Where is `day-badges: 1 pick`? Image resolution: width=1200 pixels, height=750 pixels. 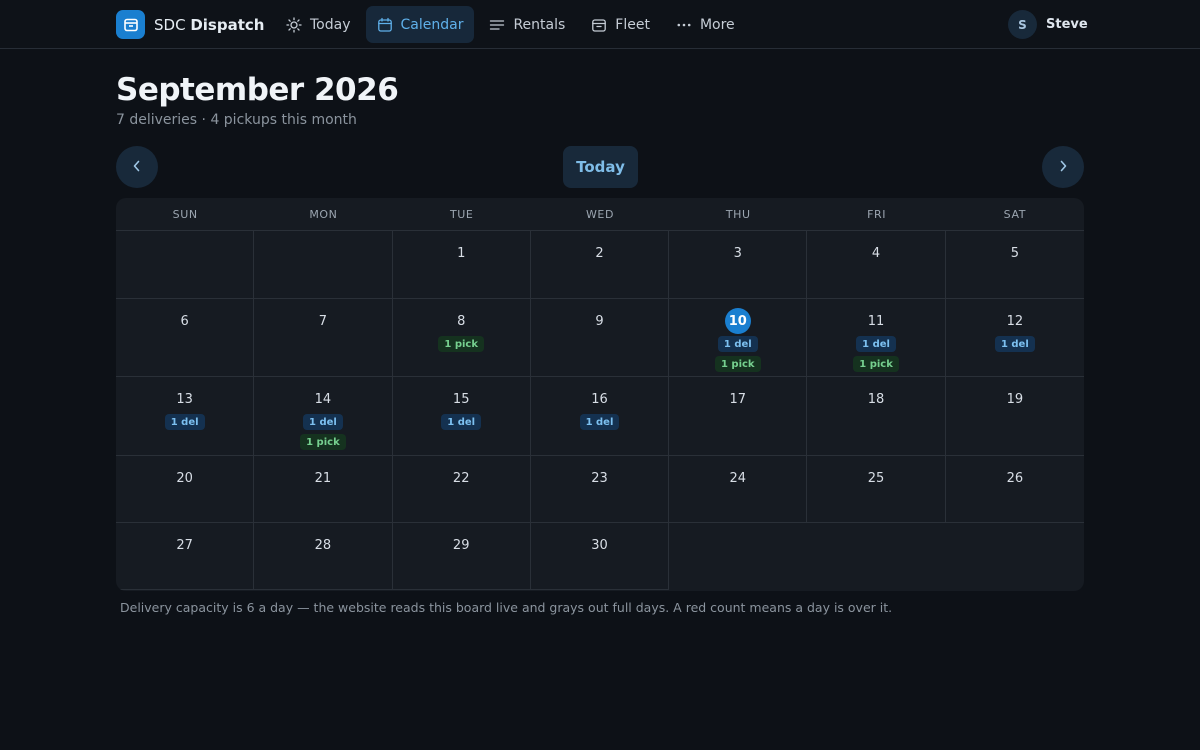
day-badges: 1 pick is located at coordinates (461, 344).